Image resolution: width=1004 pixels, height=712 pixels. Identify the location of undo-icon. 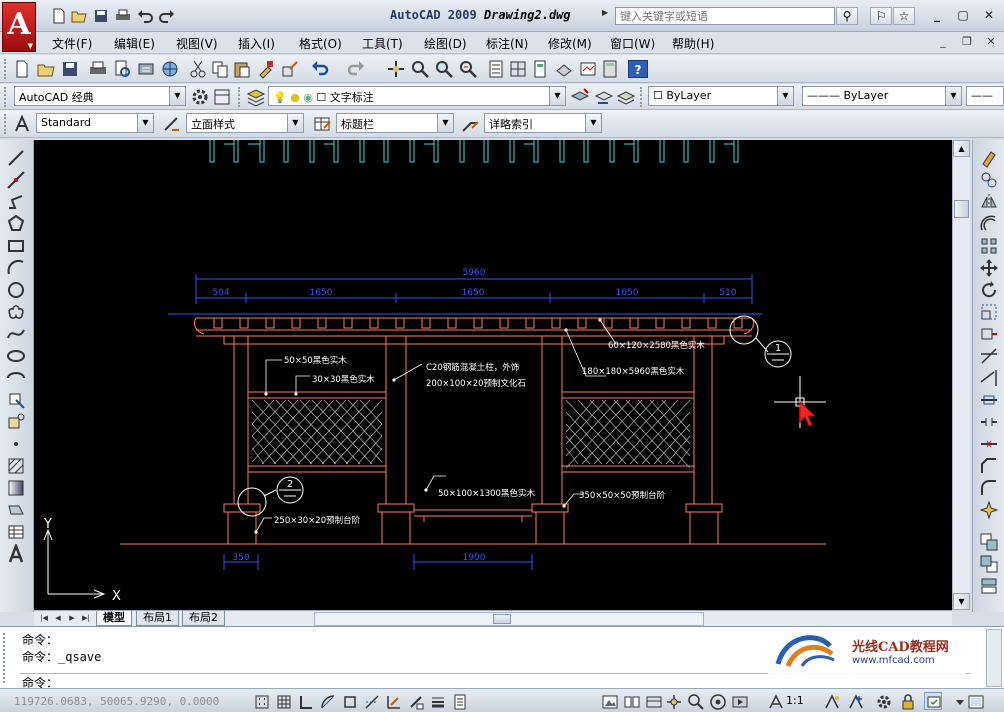
(145, 16).